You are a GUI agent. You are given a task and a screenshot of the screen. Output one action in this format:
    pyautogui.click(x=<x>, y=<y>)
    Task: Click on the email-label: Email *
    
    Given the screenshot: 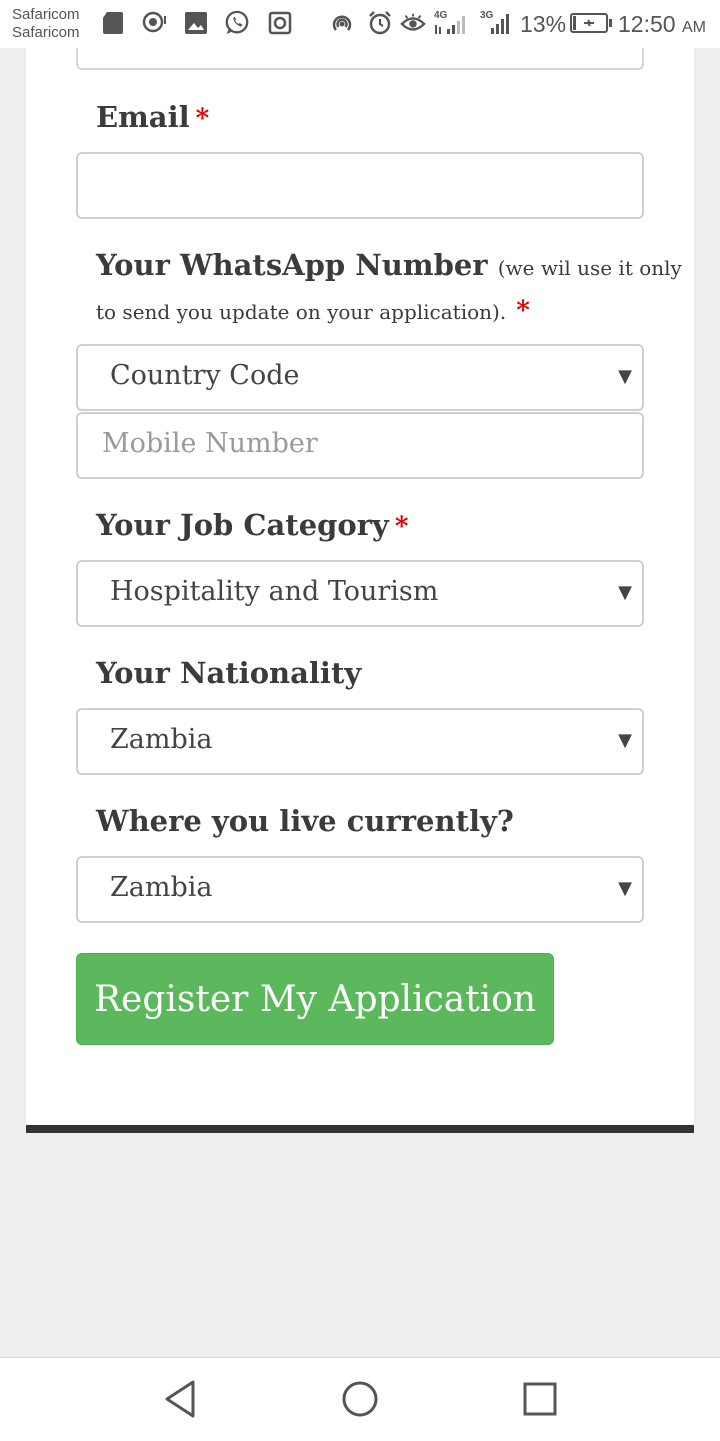 What is the action you would take?
    pyautogui.click(x=152, y=117)
    